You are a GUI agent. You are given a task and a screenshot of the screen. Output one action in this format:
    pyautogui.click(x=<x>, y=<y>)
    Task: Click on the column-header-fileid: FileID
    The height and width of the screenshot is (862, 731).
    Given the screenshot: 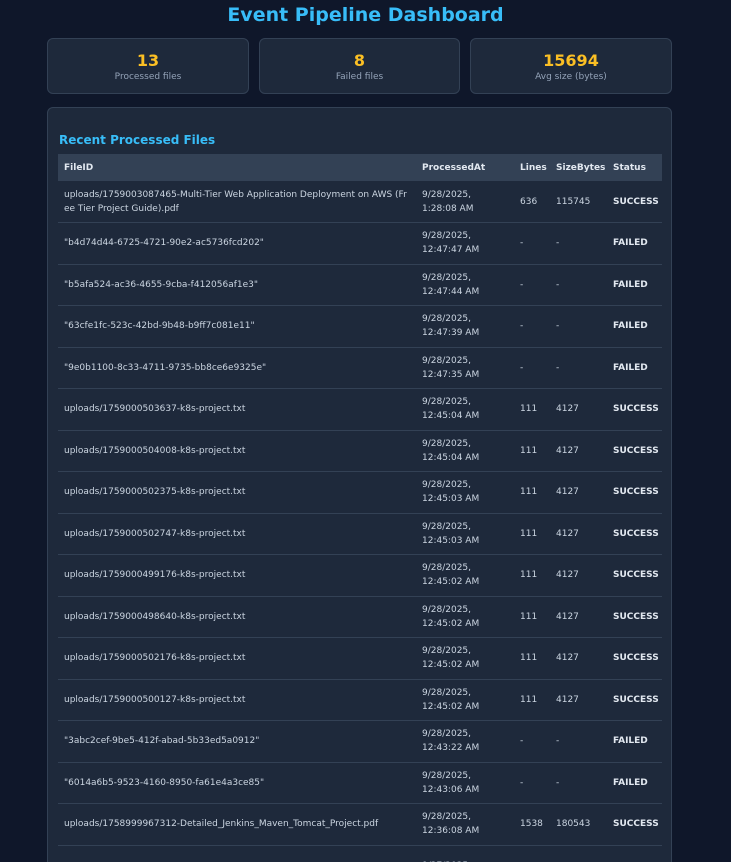 What is the action you would take?
    pyautogui.click(x=79, y=167)
    